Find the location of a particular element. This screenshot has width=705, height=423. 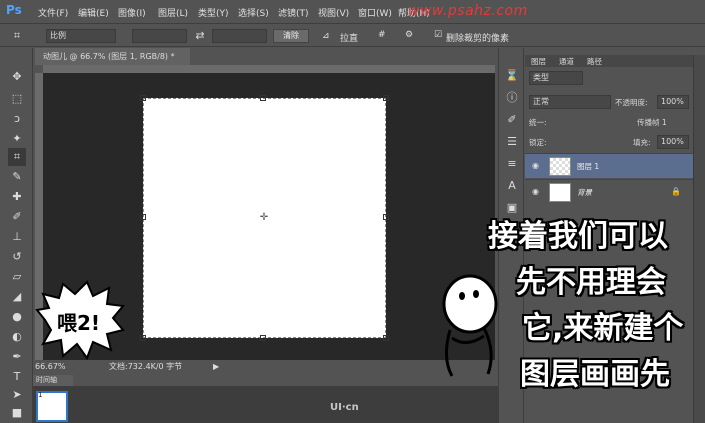

brush-tool-icon: ✐ is located at coordinates (17, 217).